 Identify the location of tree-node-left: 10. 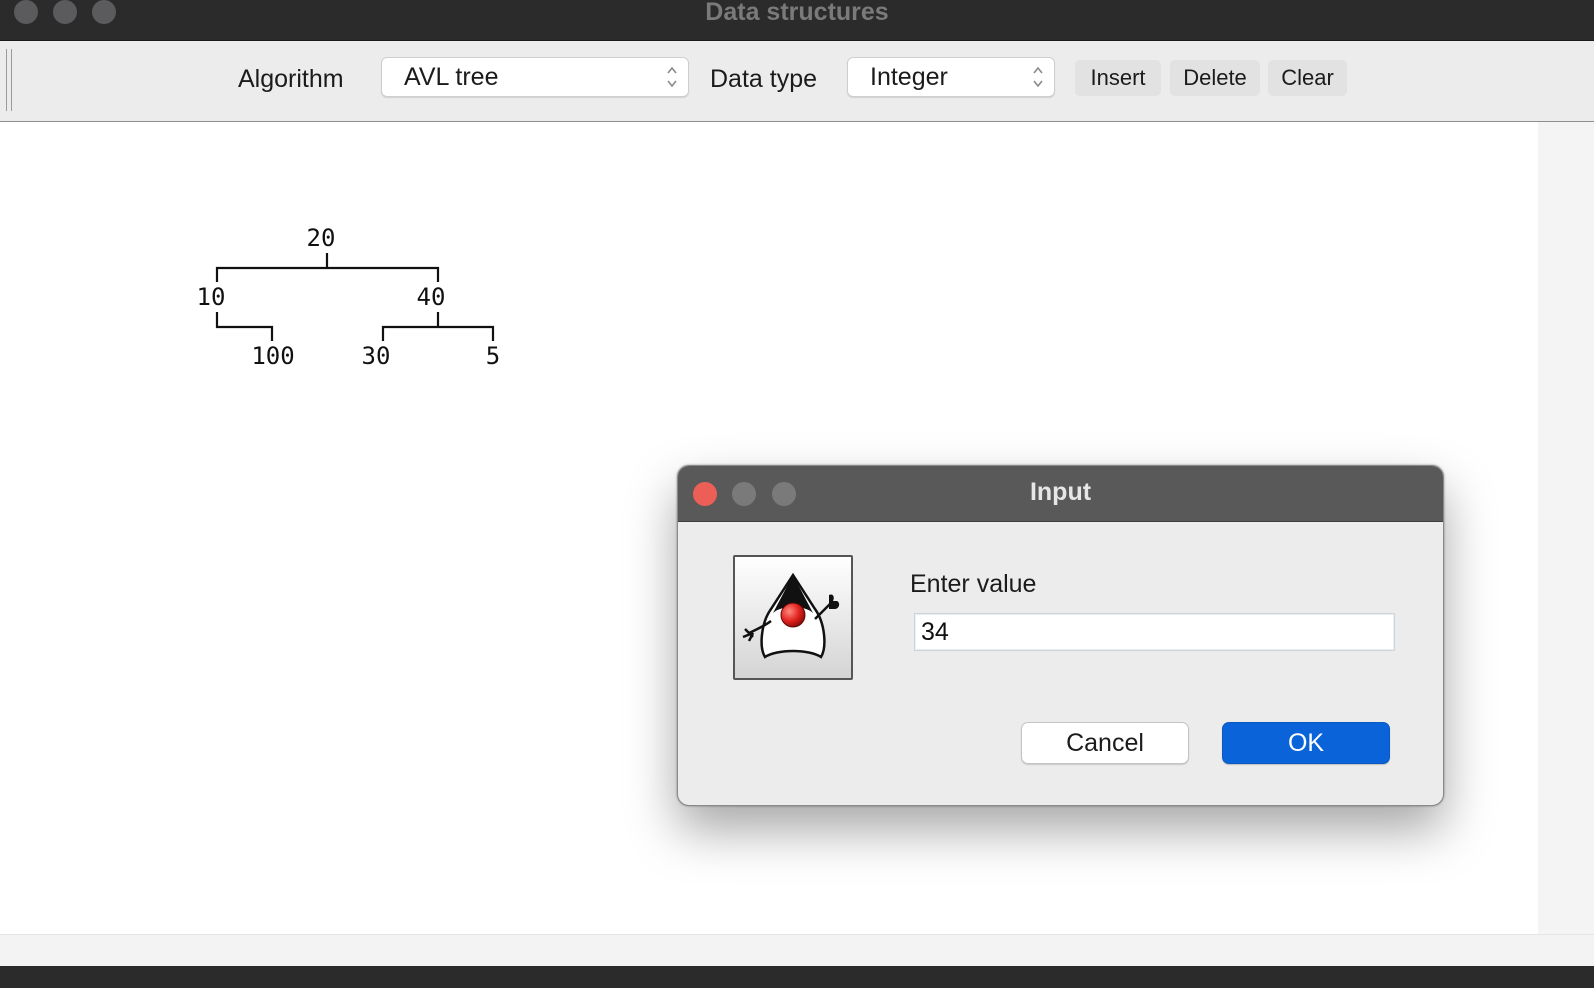
(211, 297).